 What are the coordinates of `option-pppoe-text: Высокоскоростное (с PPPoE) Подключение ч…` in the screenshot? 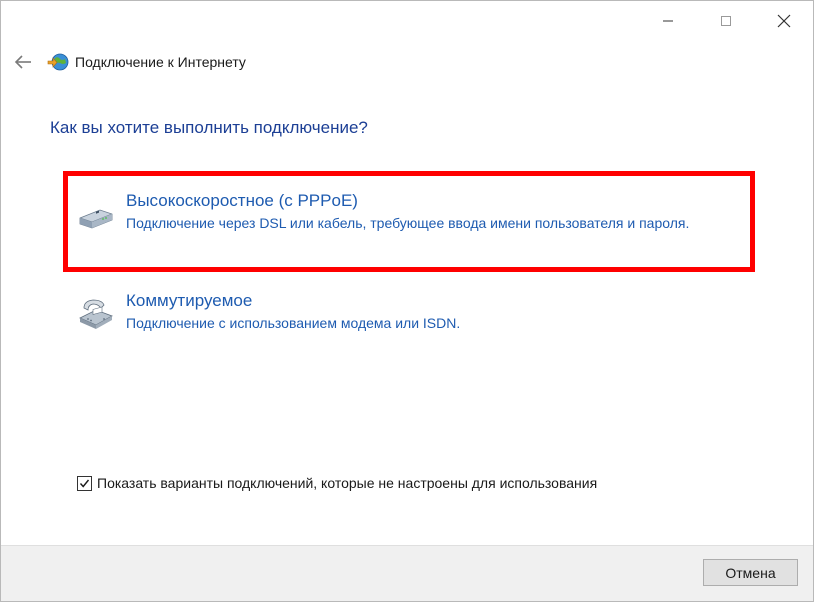 It's located at (407, 228).